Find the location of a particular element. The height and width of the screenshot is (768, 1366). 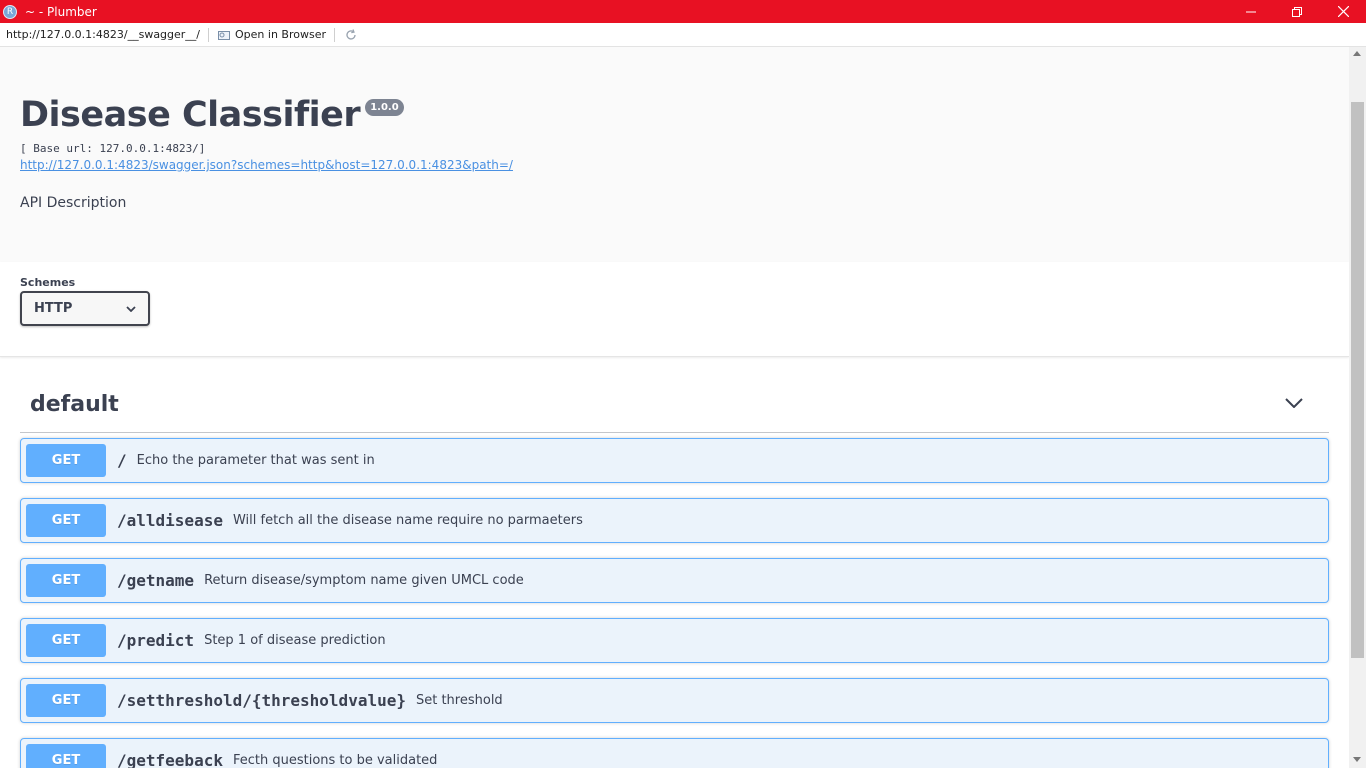

window-title: ~ - Plumber is located at coordinates (61, 11).